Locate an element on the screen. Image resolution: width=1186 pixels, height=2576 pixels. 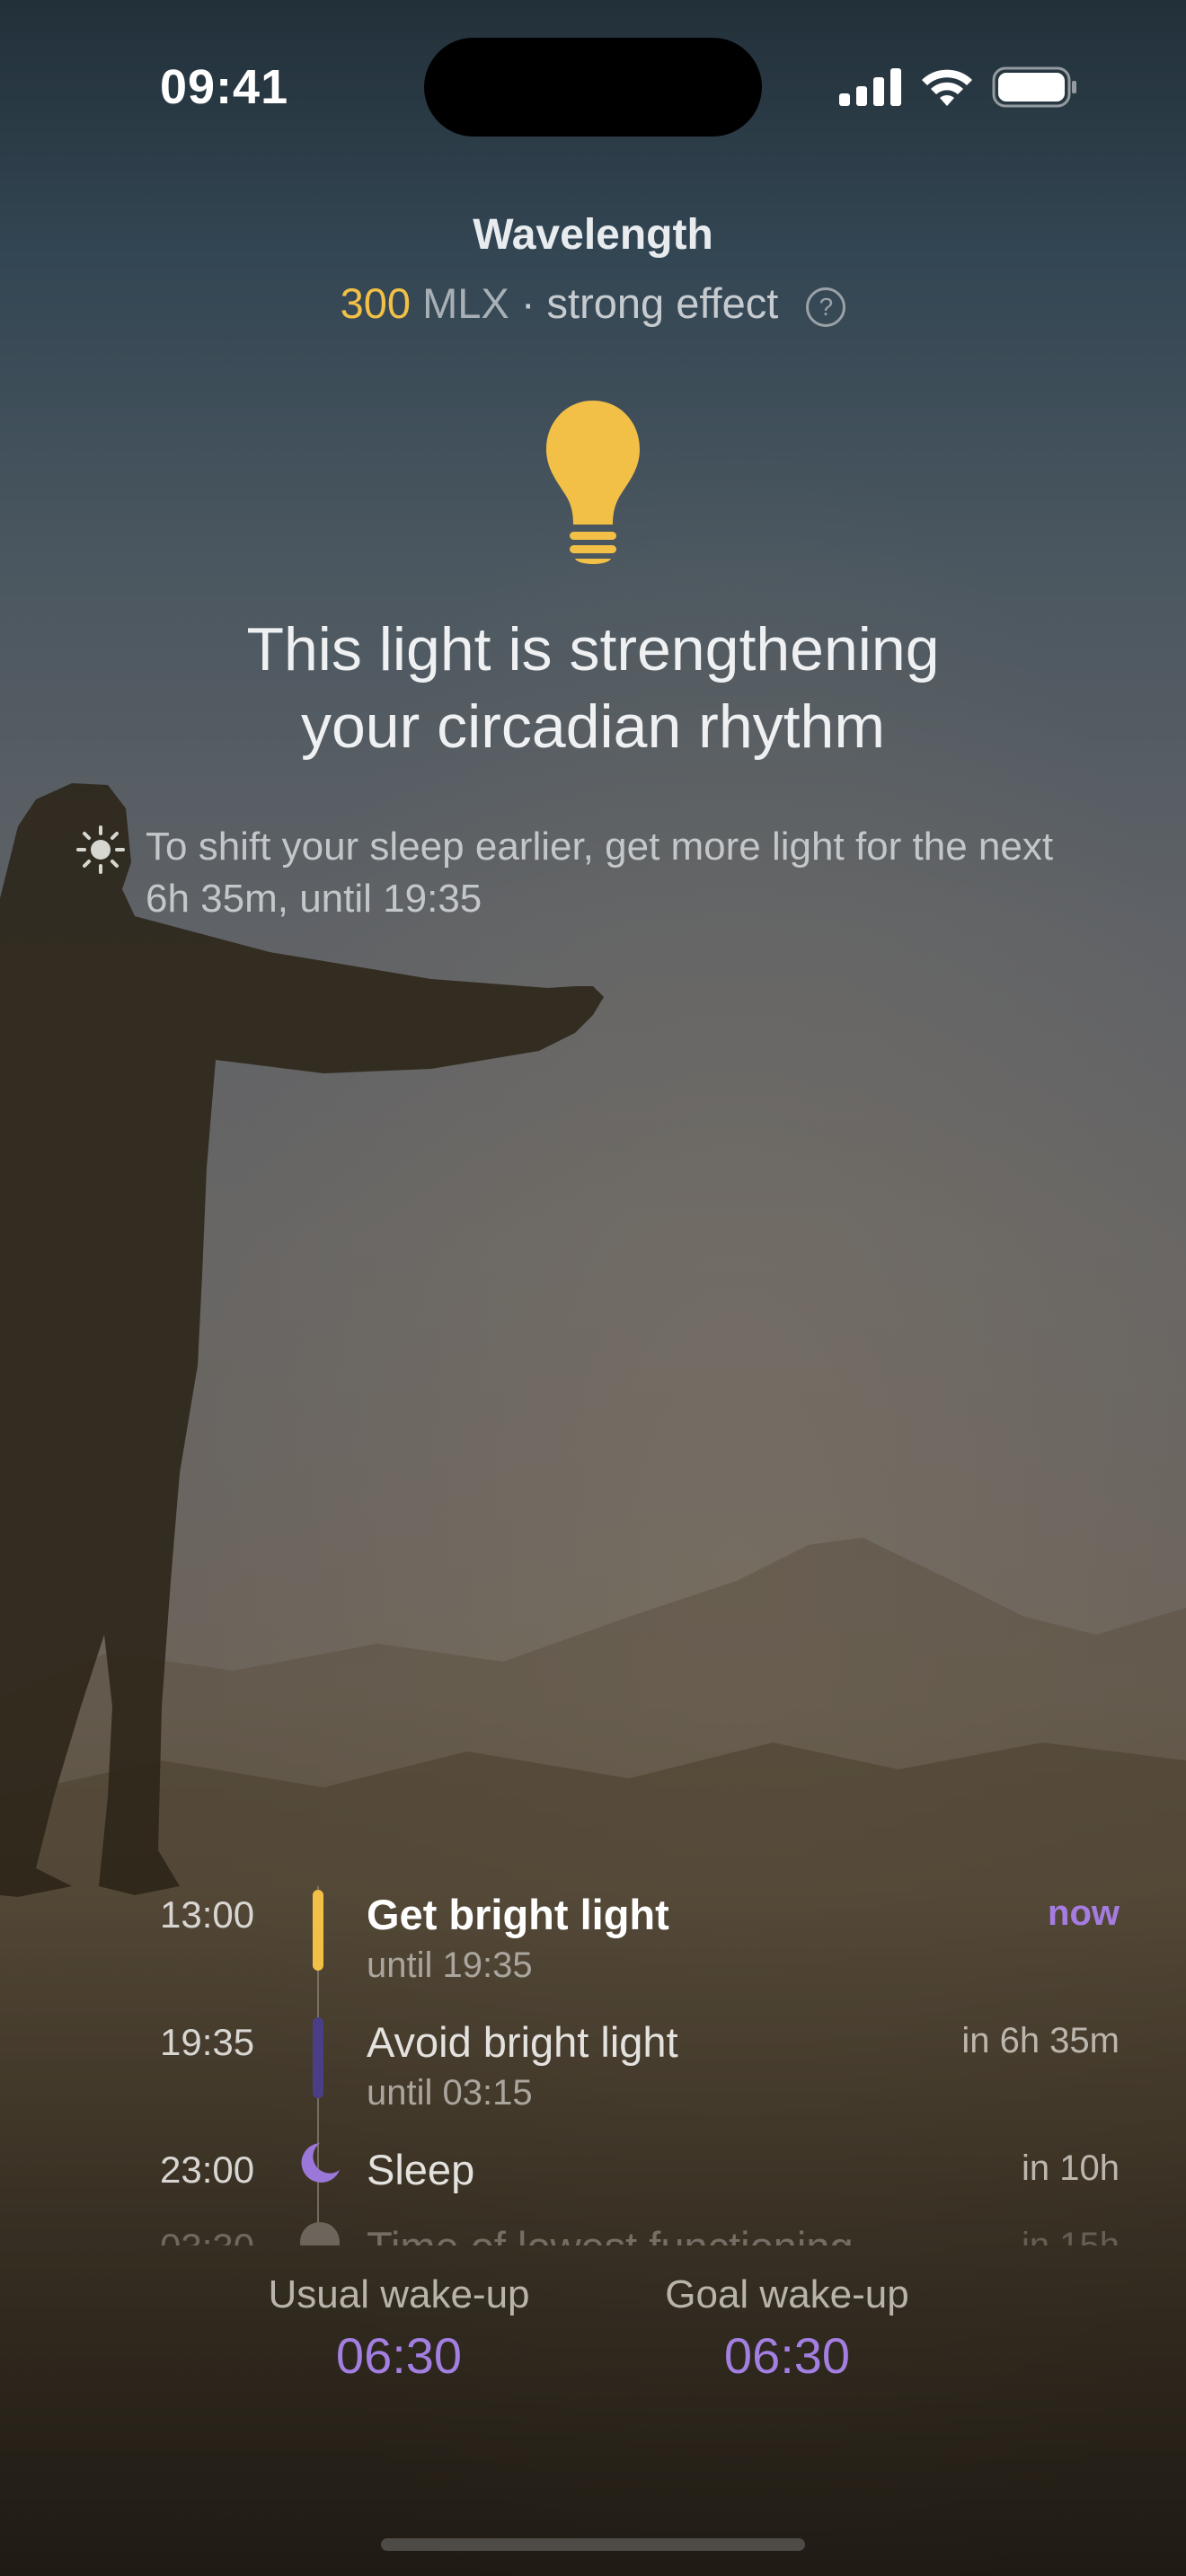
goal-wake-up-label: Goal wake-up is located at coordinates (787, 2294).